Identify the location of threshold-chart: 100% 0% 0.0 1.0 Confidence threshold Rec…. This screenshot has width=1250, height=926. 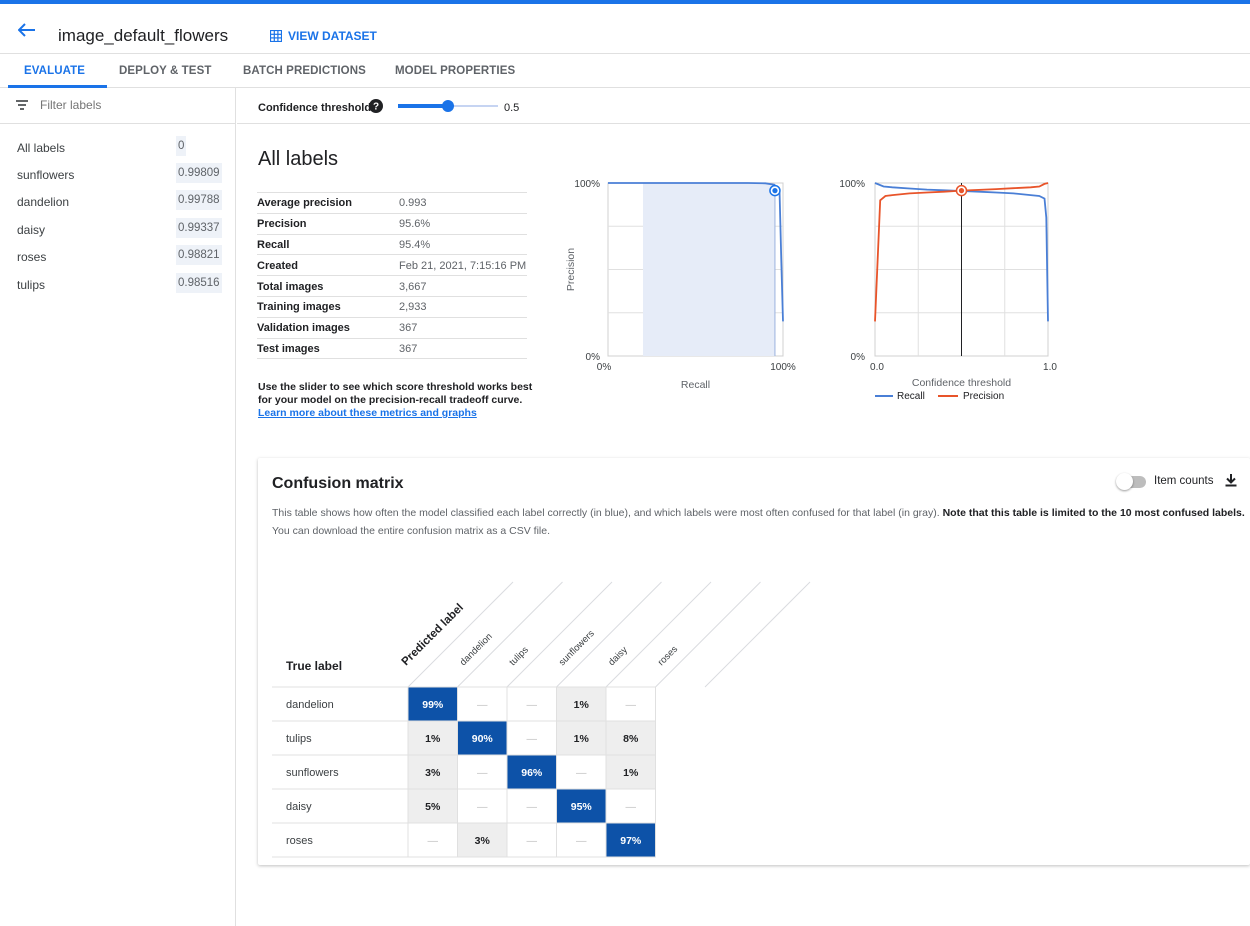
(955, 292).